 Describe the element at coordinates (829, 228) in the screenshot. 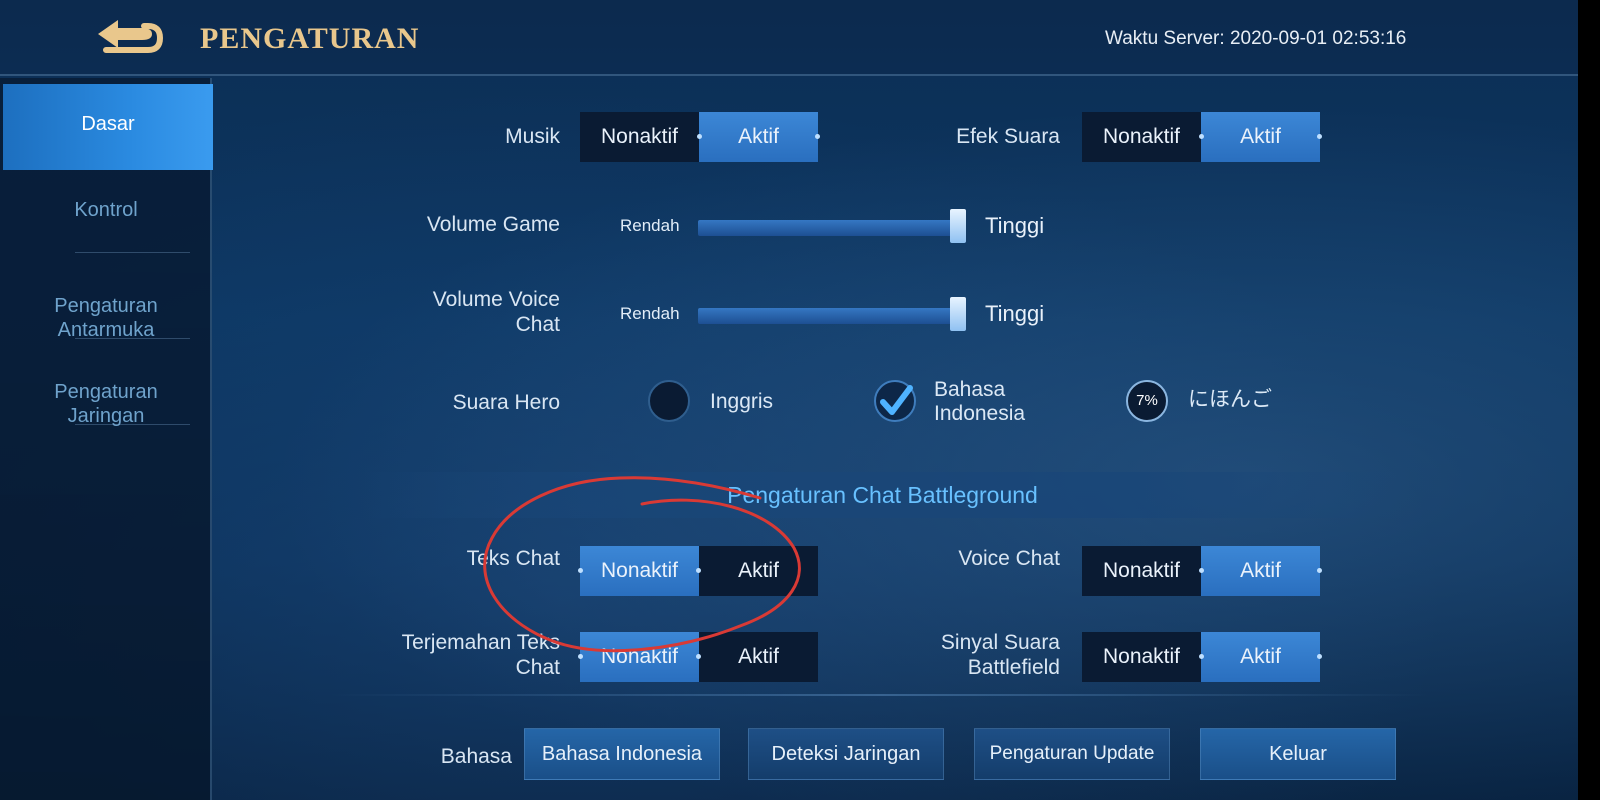

I see `volume-game-track` at that location.